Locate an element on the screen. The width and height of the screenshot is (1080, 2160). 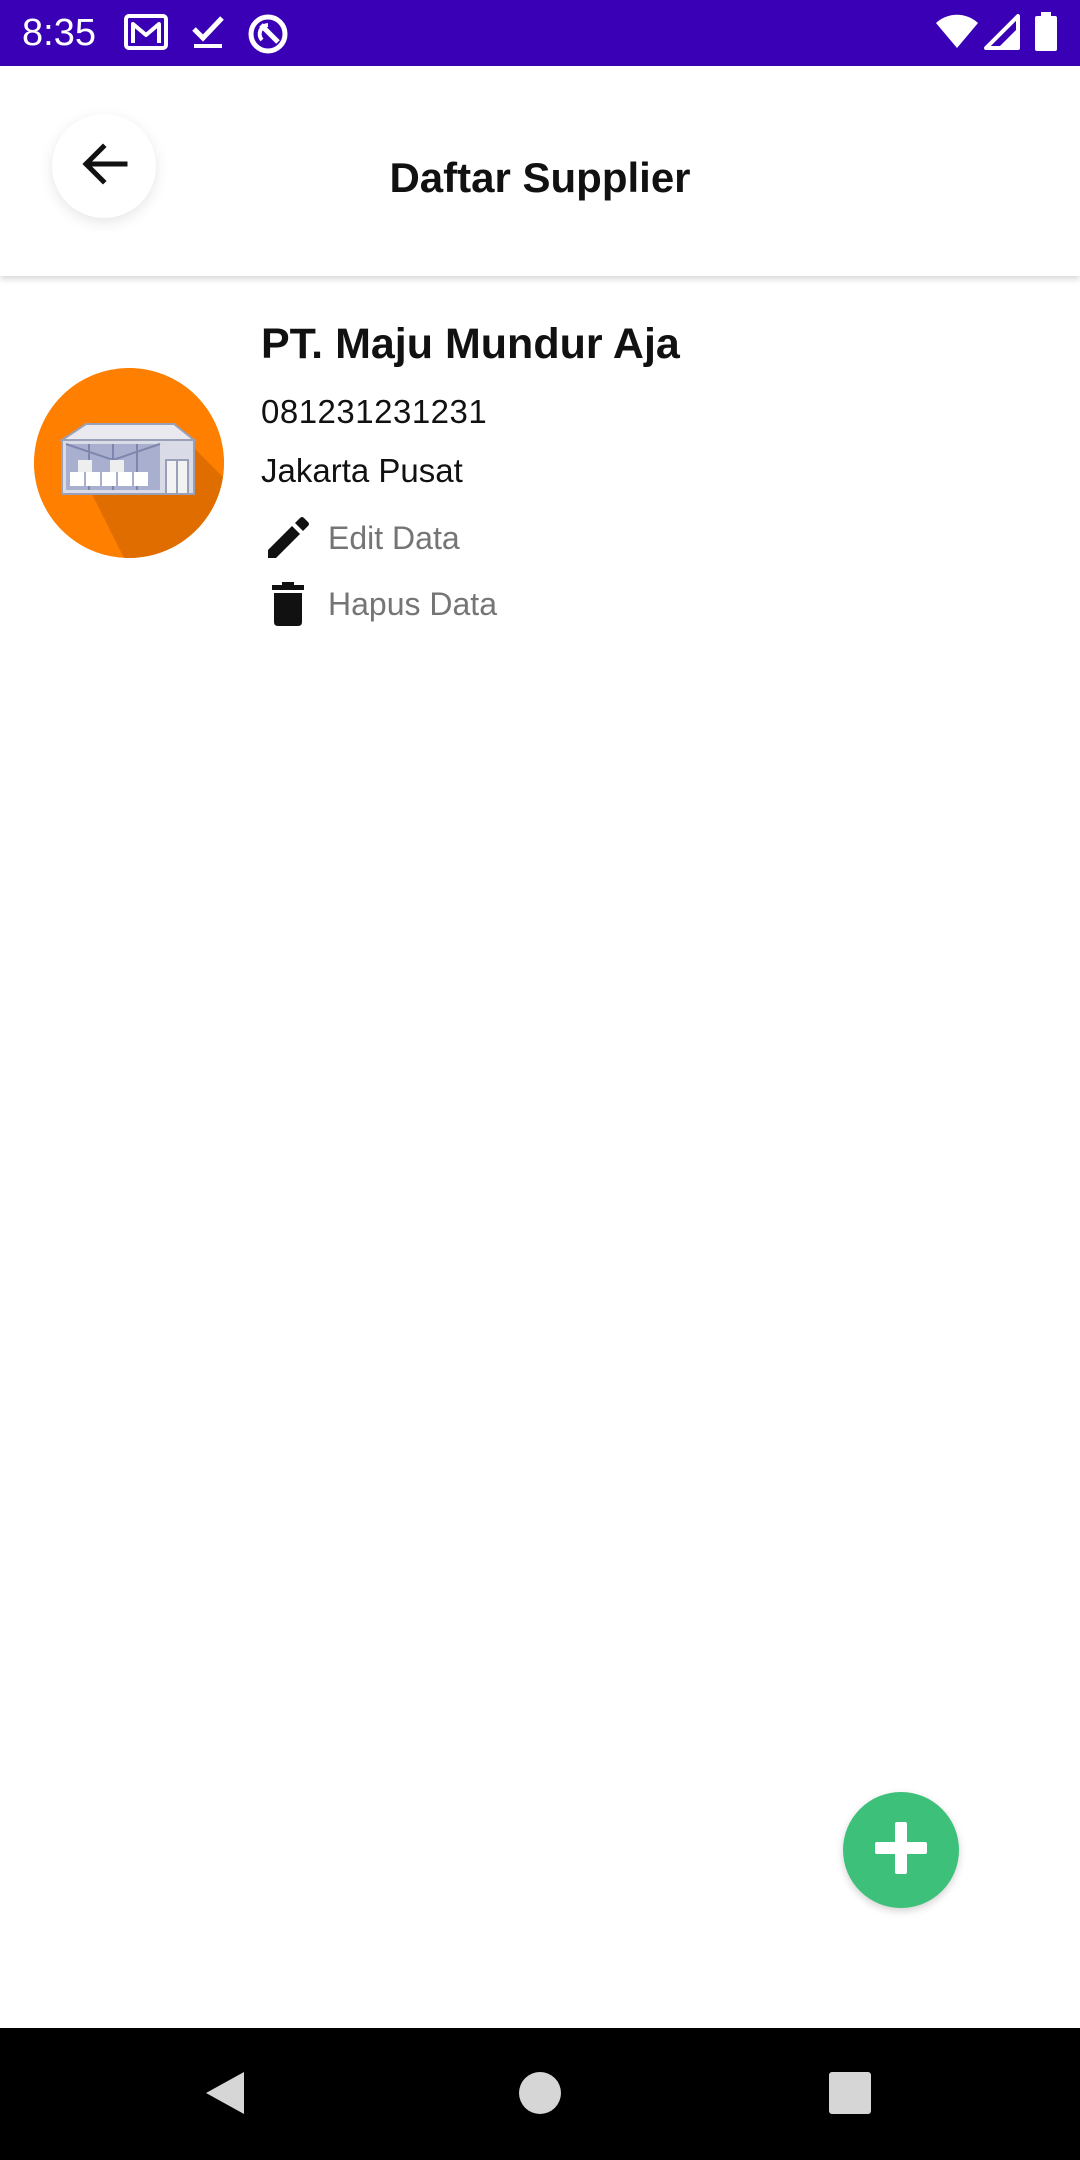
supplier-phone: 081231231231 is located at coordinates (374, 411).